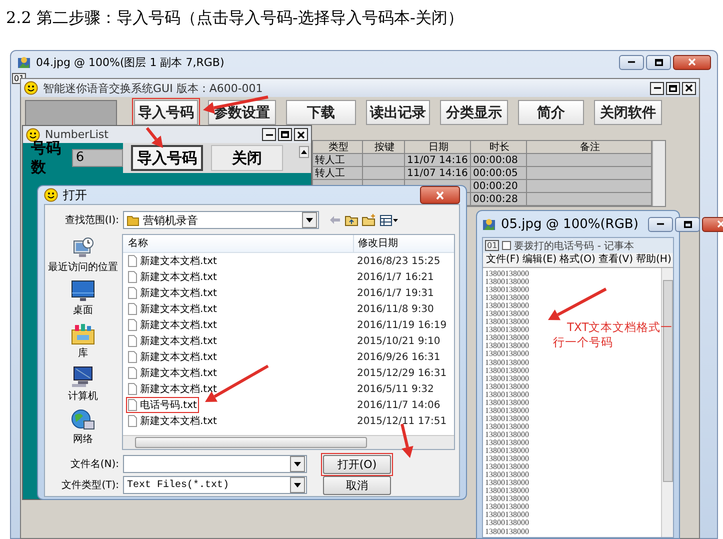 This screenshot has width=723, height=539. What do you see at coordinates (83, 248) in the screenshot?
I see `recent-places-icon` at bounding box center [83, 248].